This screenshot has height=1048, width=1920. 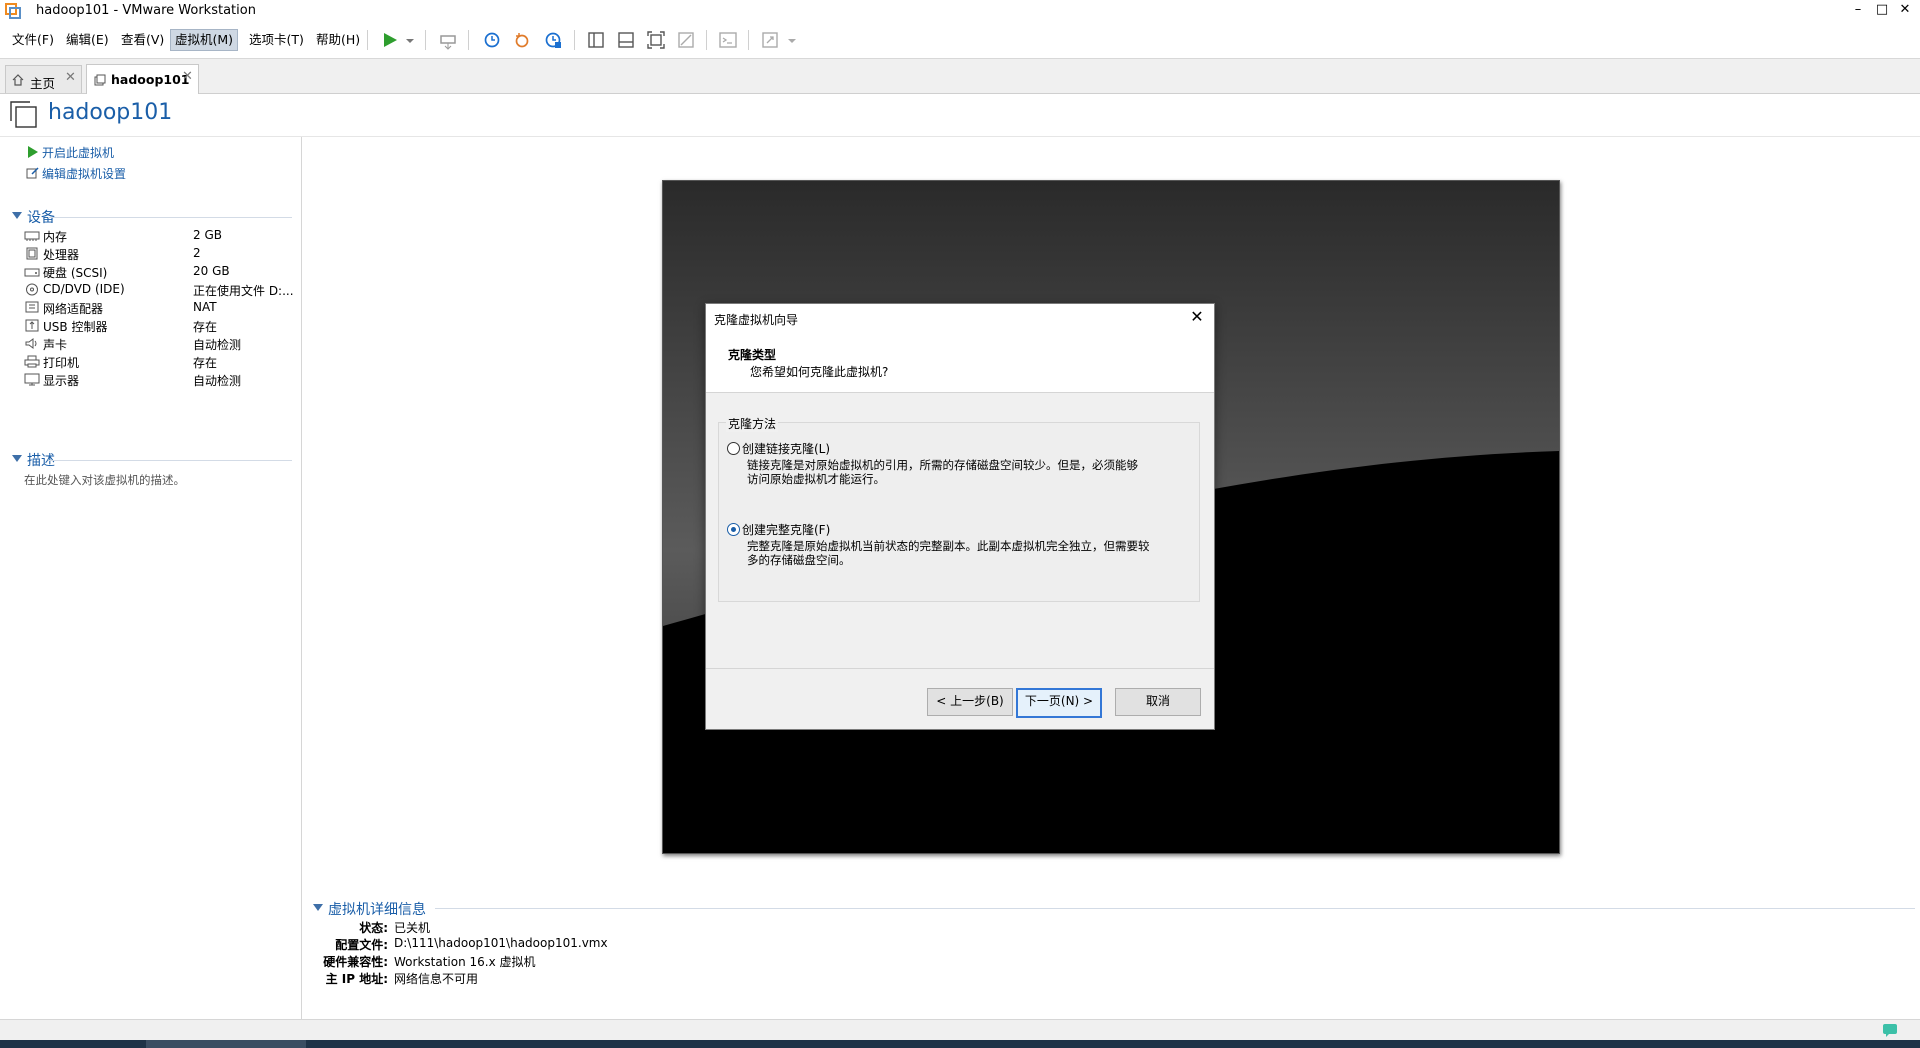 What do you see at coordinates (338, 40) in the screenshot?
I see `menu-help: 帮助(H)` at bounding box center [338, 40].